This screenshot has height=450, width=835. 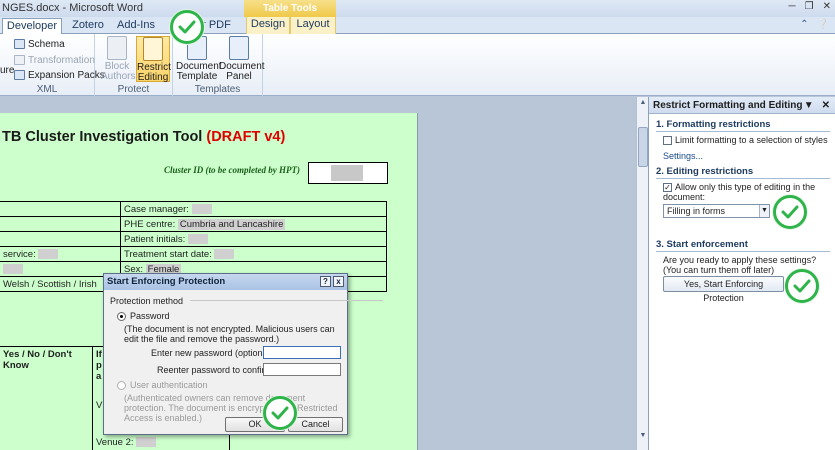 What do you see at coordinates (59, 75) in the screenshot?
I see `expansion-packs-button: Expansion Packs` at bounding box center [59, 75].